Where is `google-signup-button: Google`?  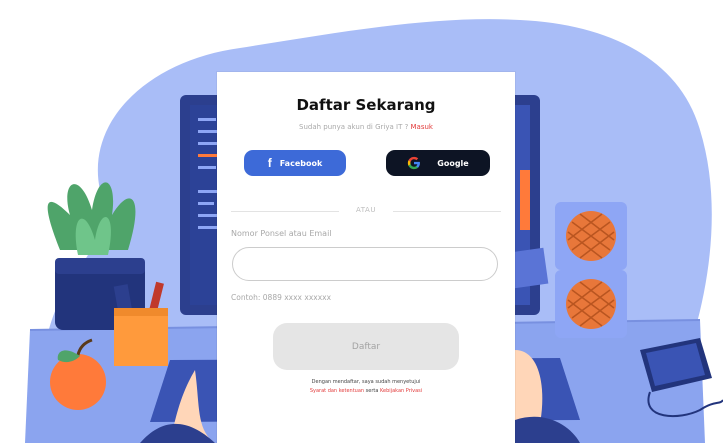
google-signup-button: Google is located at coordinates (438, 163).